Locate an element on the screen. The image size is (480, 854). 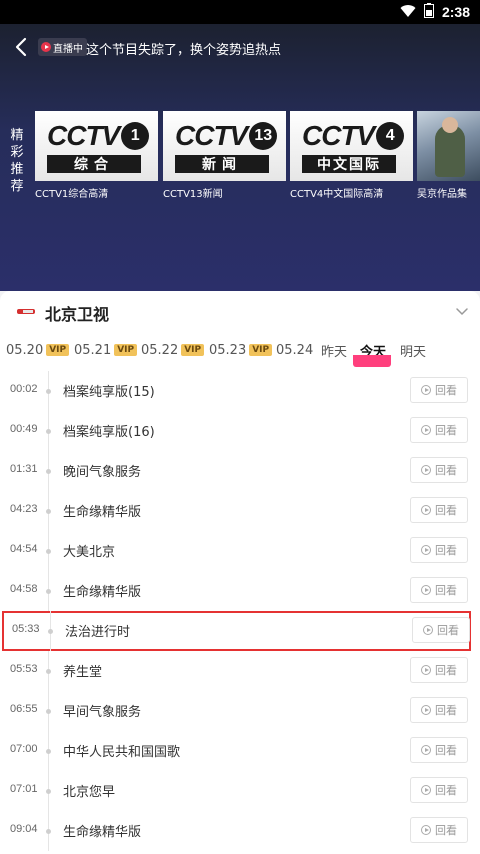
program-row: 05:33 法治进行时 回看 is located at coordinates (236, 631).